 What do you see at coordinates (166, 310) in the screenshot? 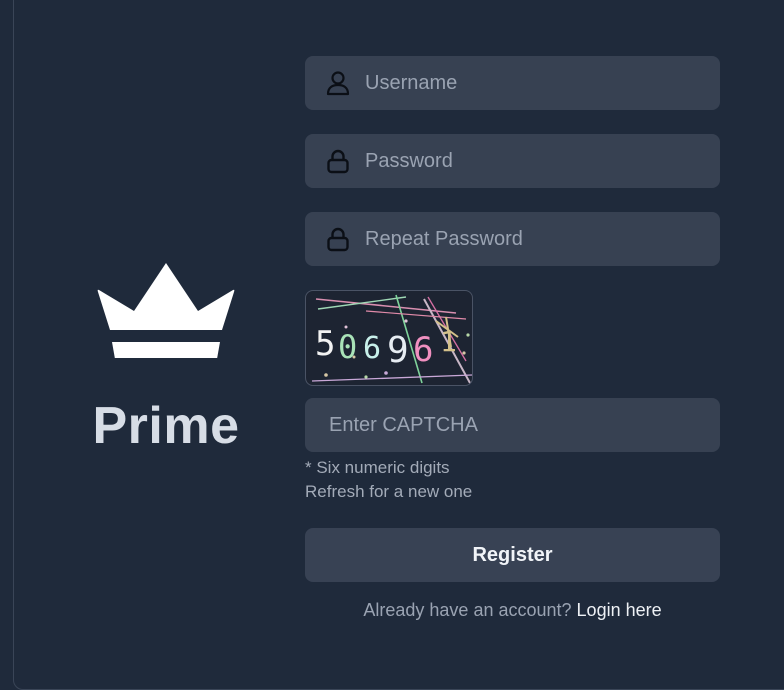
I see `crown-icon` at bounding box center [166, 310].